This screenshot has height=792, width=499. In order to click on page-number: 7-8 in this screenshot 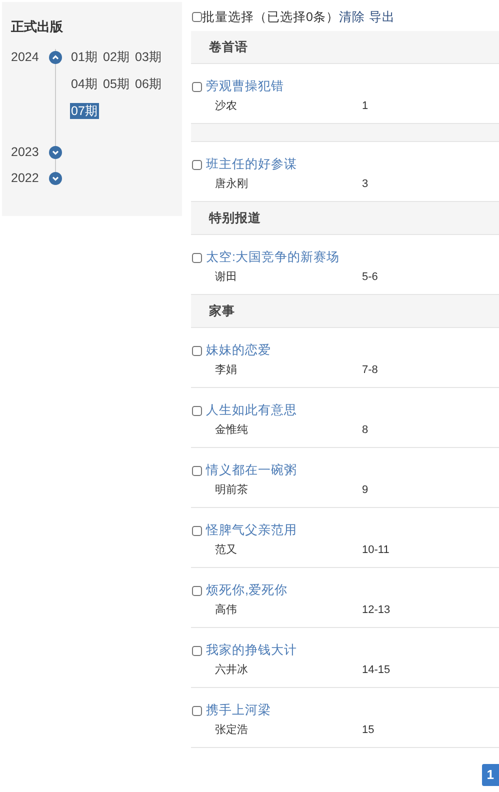, I will do `click(370, 370)`.